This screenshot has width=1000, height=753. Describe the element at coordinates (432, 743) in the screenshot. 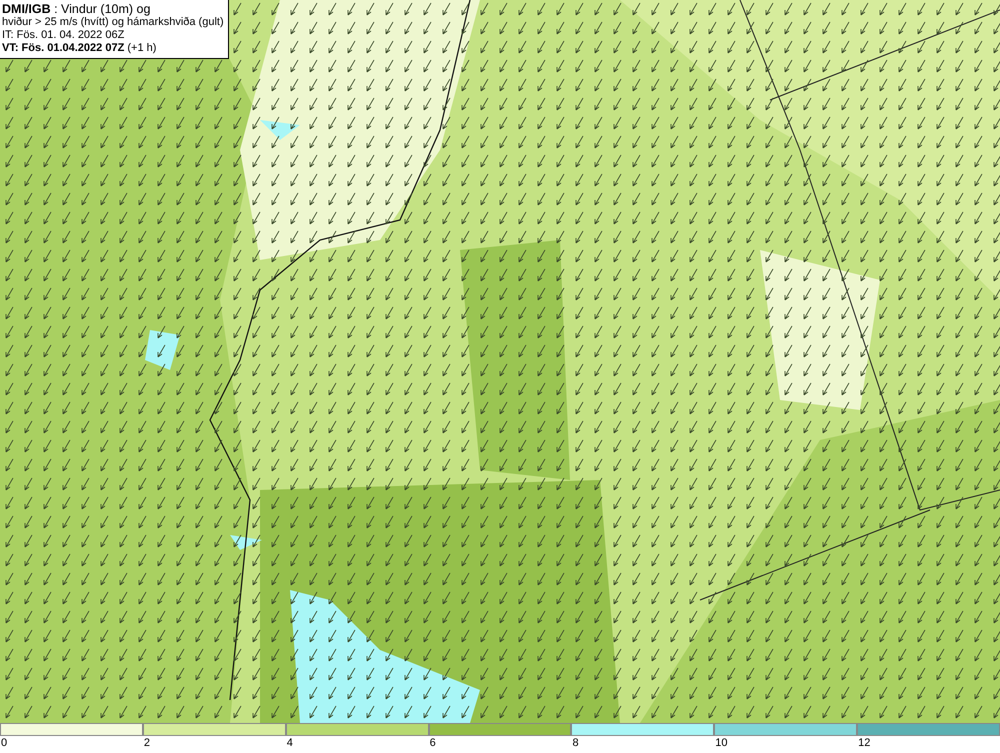

I see `scale-label: 6` at that location.